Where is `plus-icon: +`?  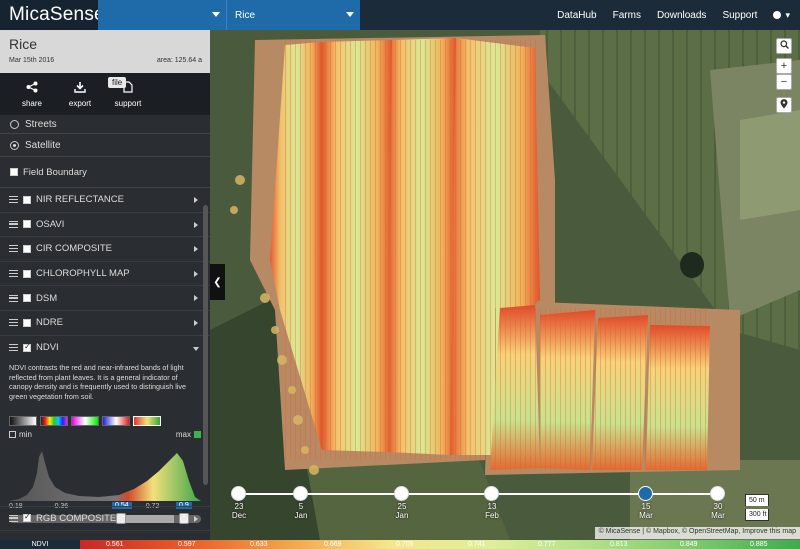 plus-icon: + is located at coordinates (784, 66).